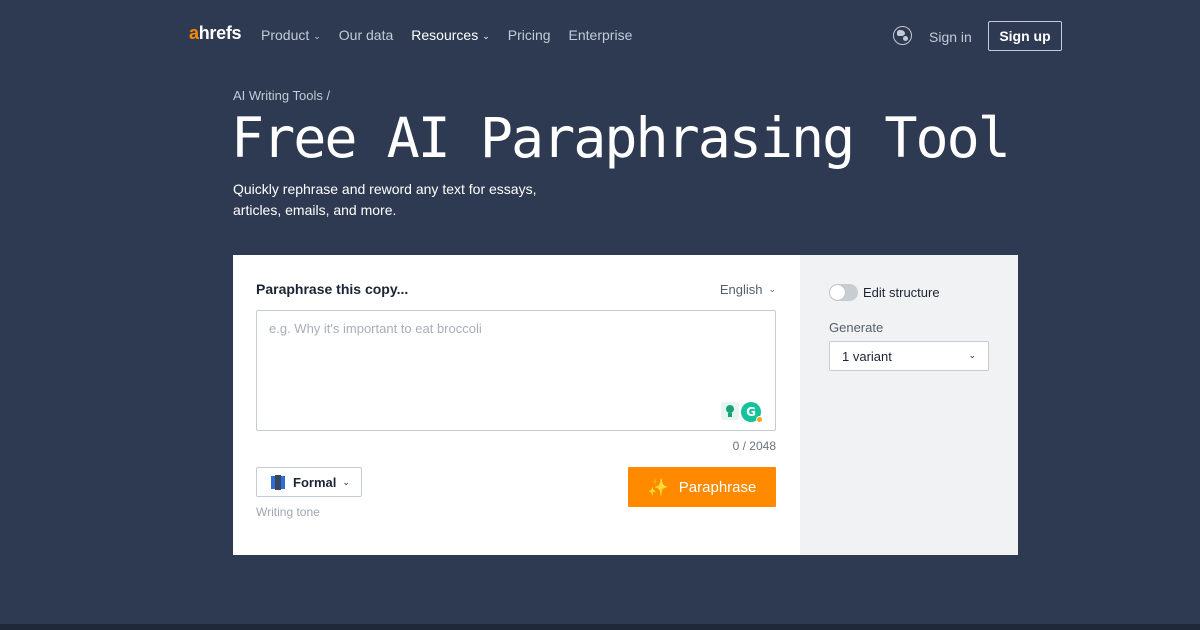 This screenshot has height=630, width=1200. Describe the element at coordinates (901, 292) in the screenshot. I see `edit-structure-label: Edit structure` at that location.